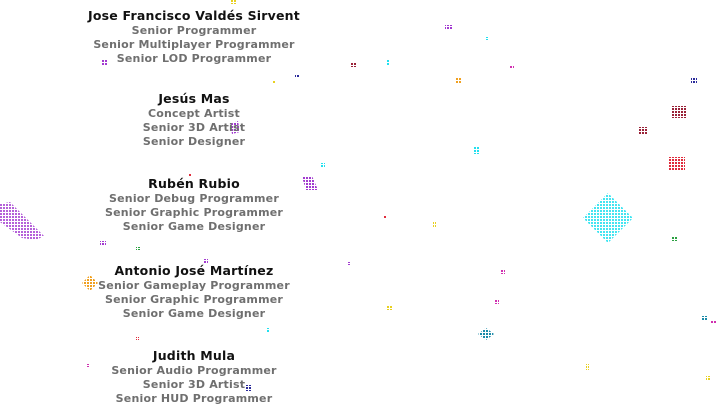 Image resolution: width=720 pixels, height=406 pixels. Describe the element at coordinates (458, 80) in the screenshot. I see `orange-speck-particle` at that location.